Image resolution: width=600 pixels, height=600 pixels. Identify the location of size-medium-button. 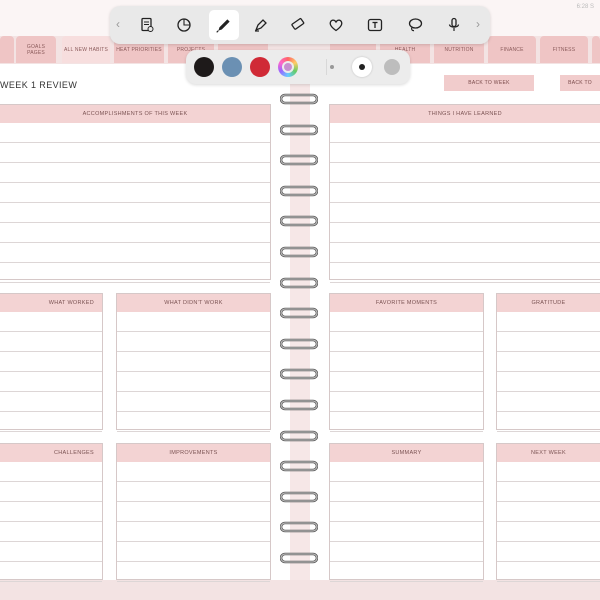
(362, 67).